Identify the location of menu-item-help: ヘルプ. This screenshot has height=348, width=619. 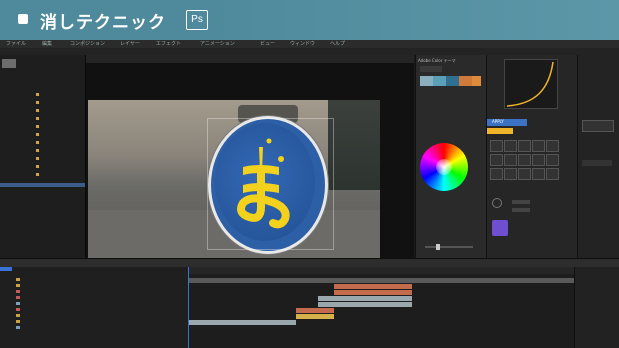
(337, 43).